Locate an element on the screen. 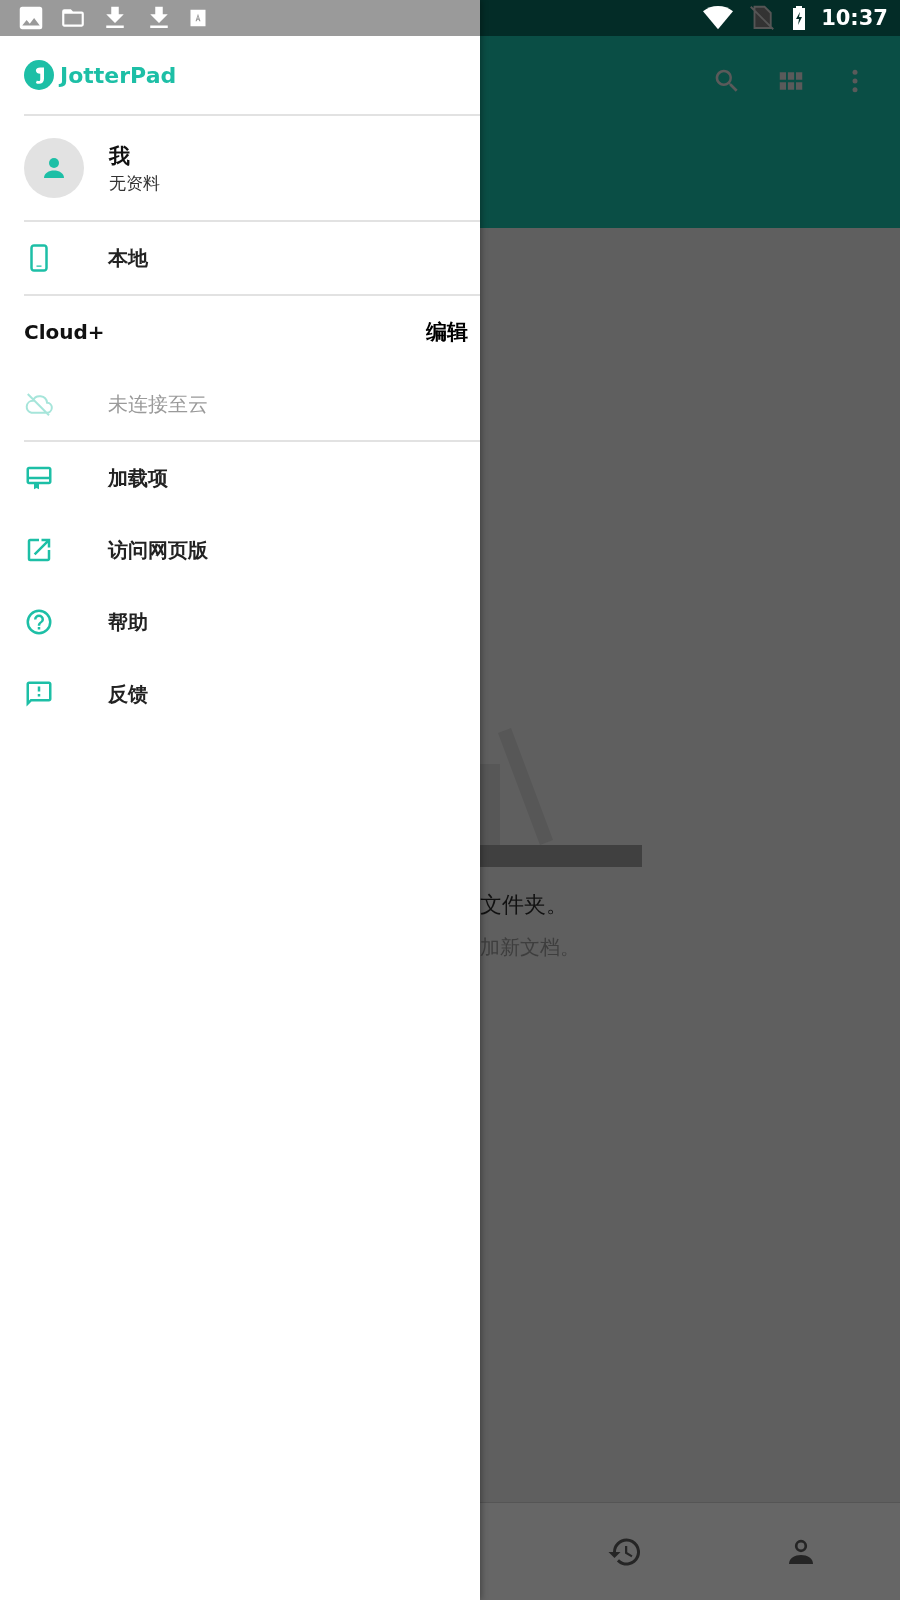 This screenshot has height=1600, width=900. brand-name: JotterPad is located at coordinates (118, 75).